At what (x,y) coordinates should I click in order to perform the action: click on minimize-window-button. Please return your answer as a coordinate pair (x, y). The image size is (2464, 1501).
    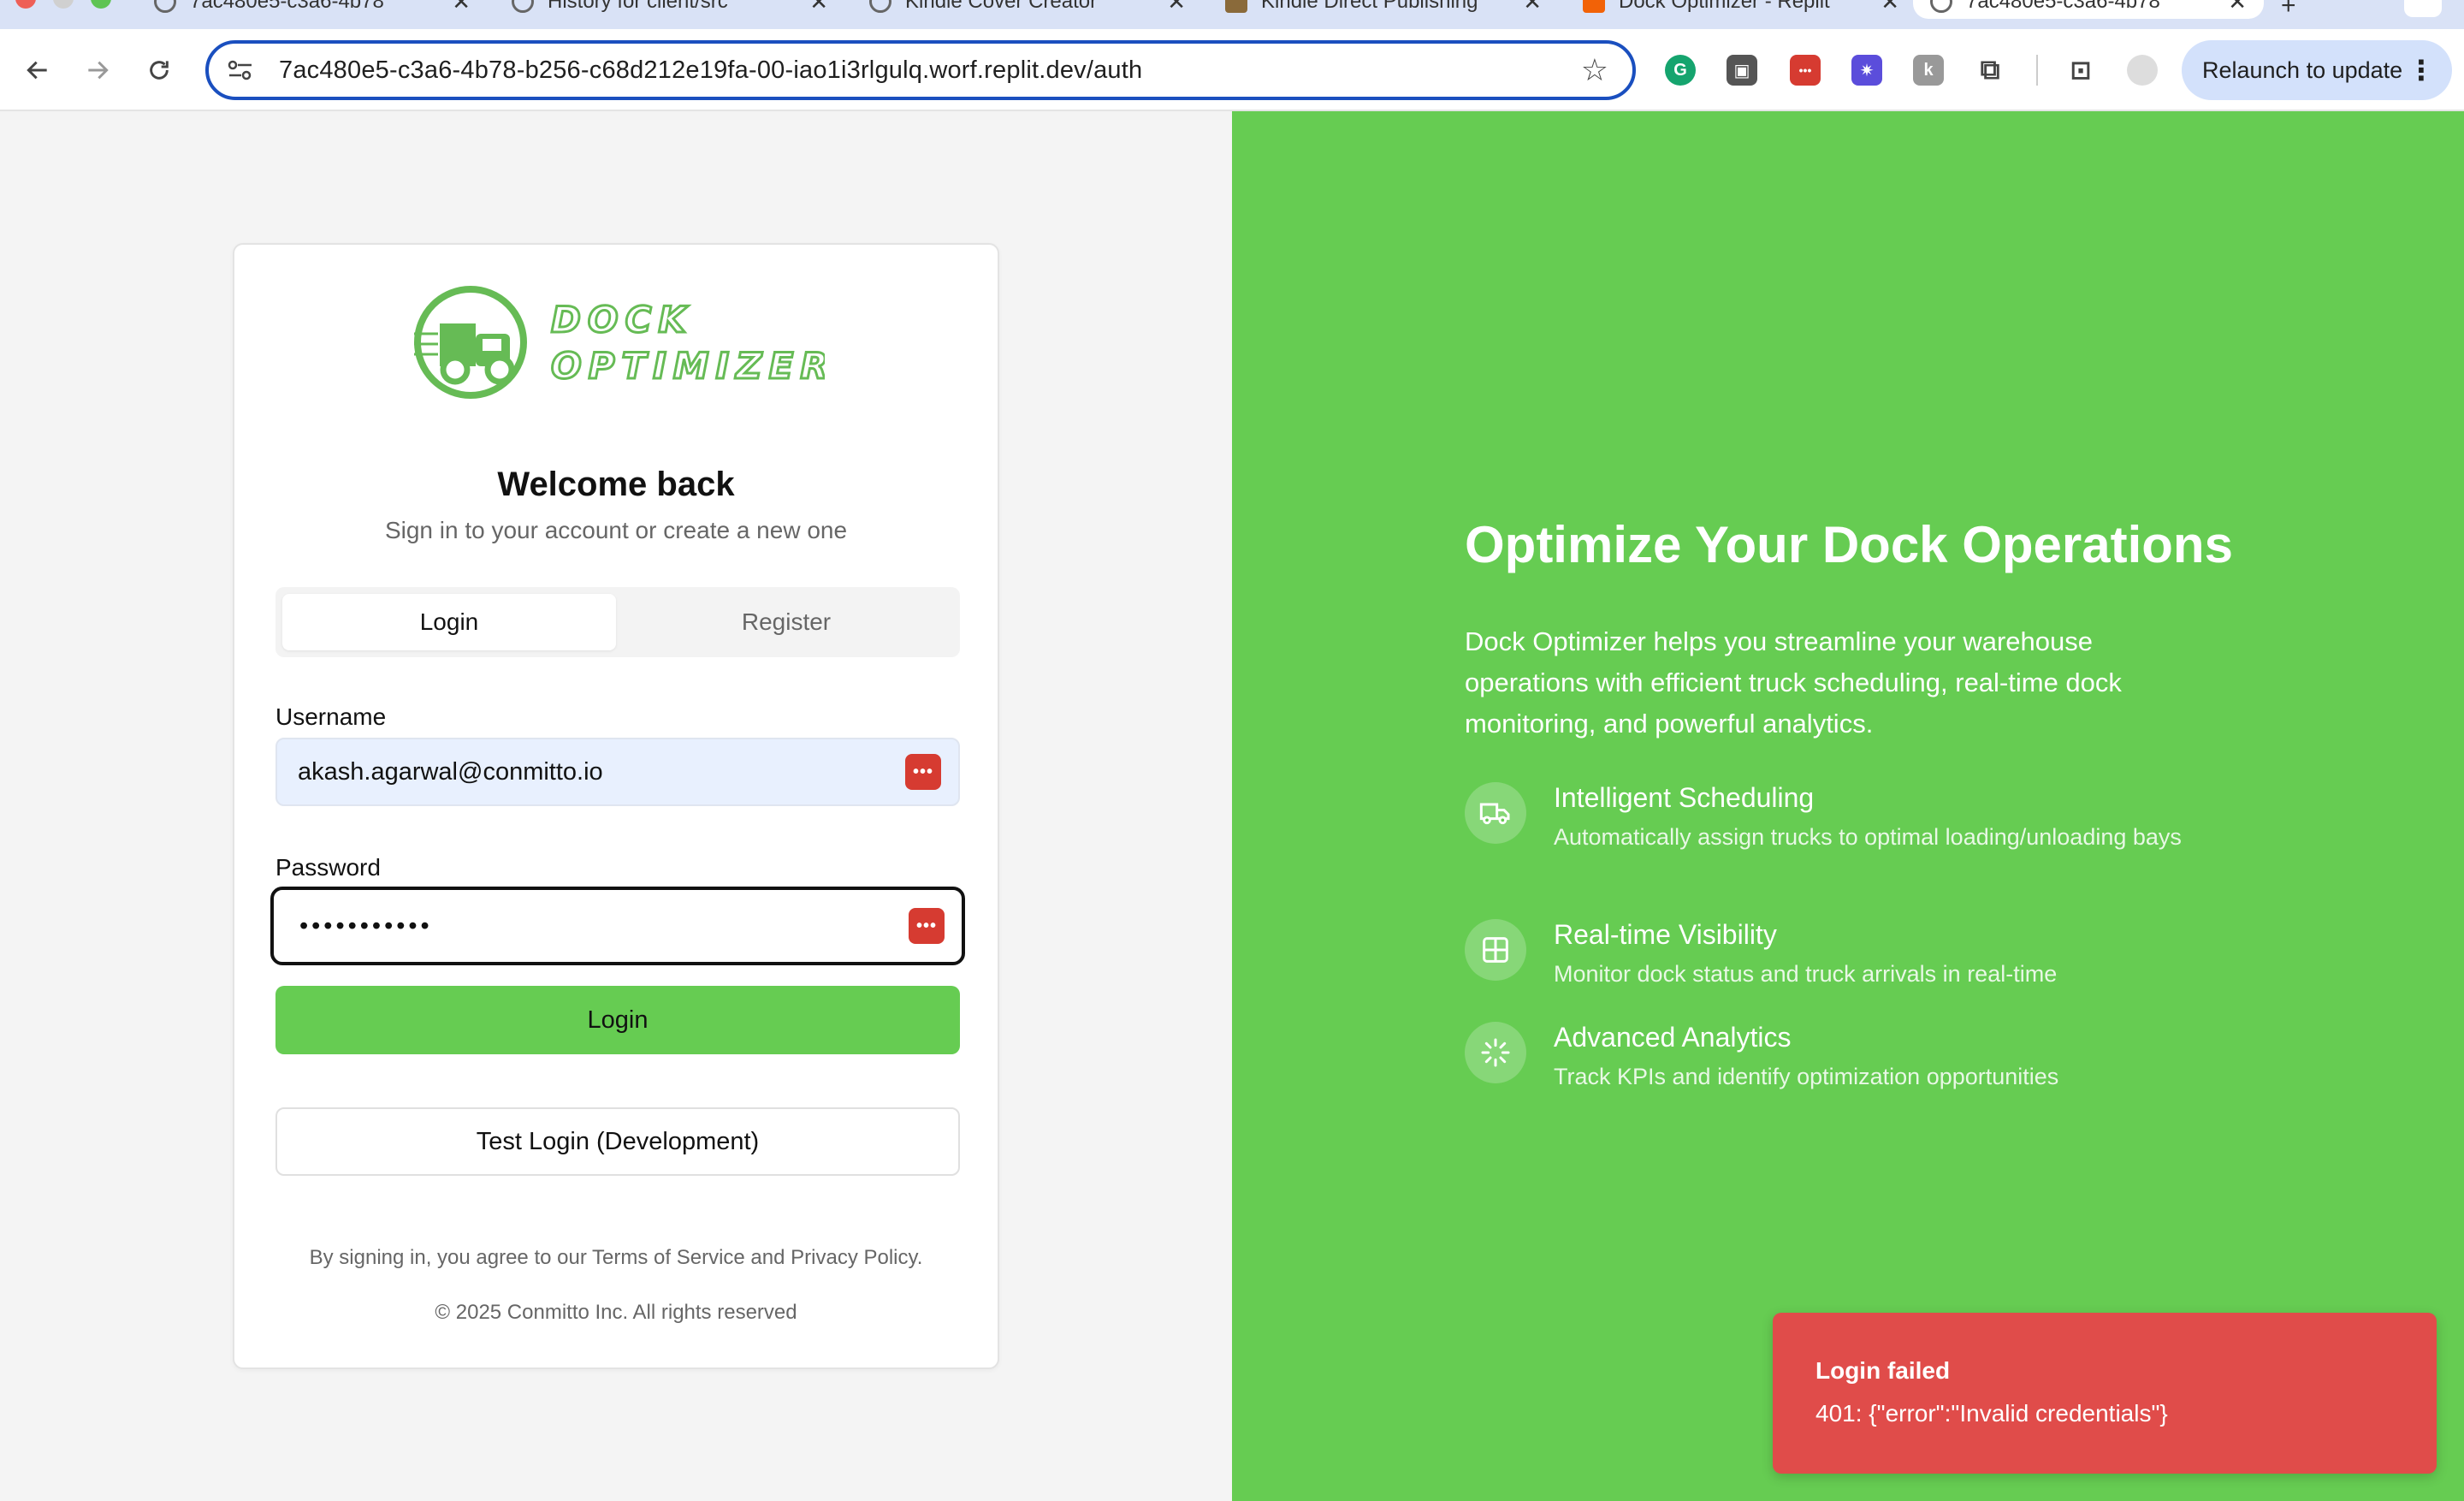
    Looking at the image, I should click on (63, 4).